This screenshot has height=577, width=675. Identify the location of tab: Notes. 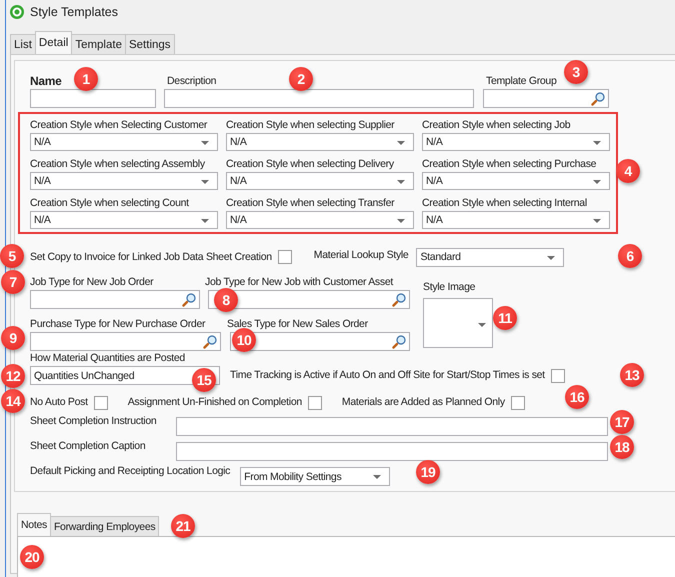
(34, 524).